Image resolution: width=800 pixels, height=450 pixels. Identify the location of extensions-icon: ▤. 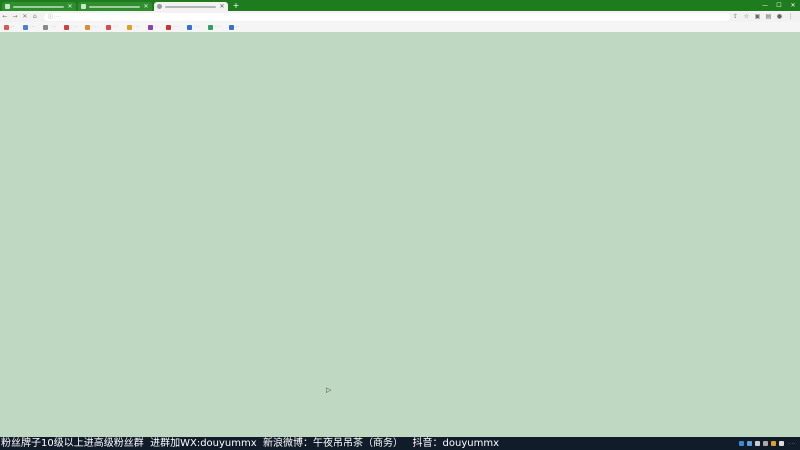
(768, 16).